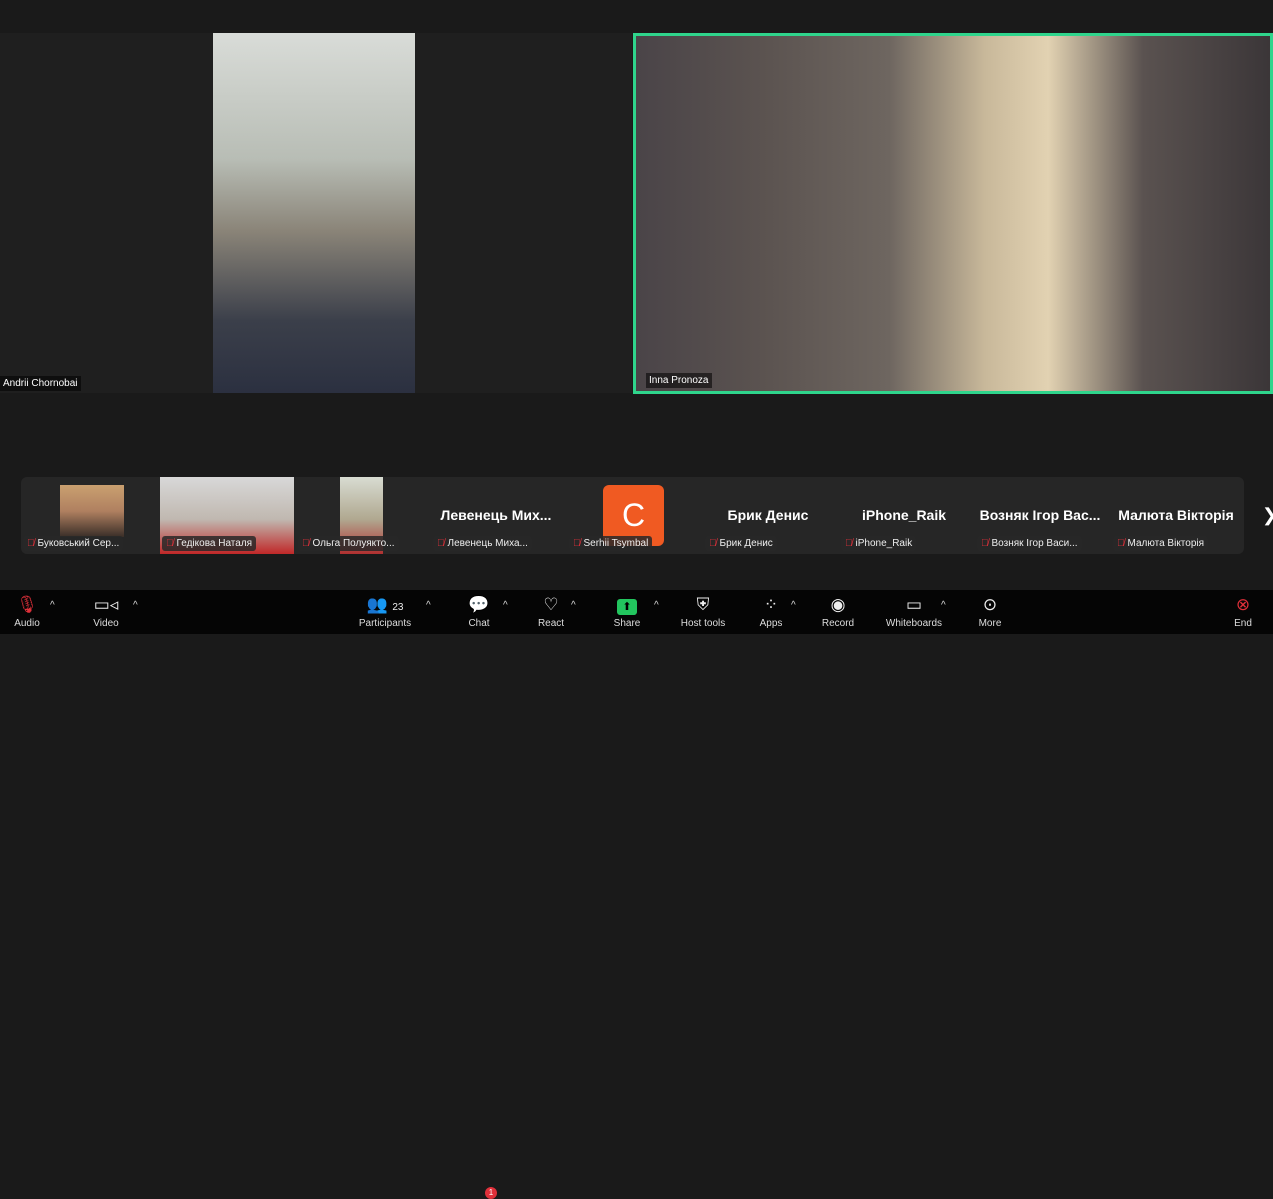  I want to click on whiteboards-label: Whiteboards, so click(914, 623).